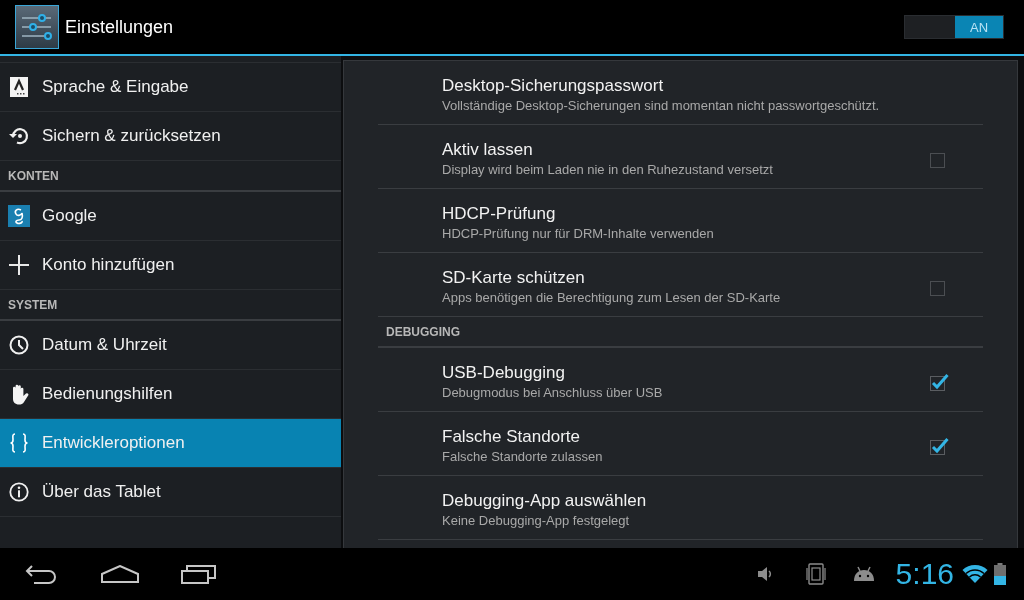 The width and height of the screenshot is (1024, 600). I want to click on phone-frame-icon, so click(815, 574).